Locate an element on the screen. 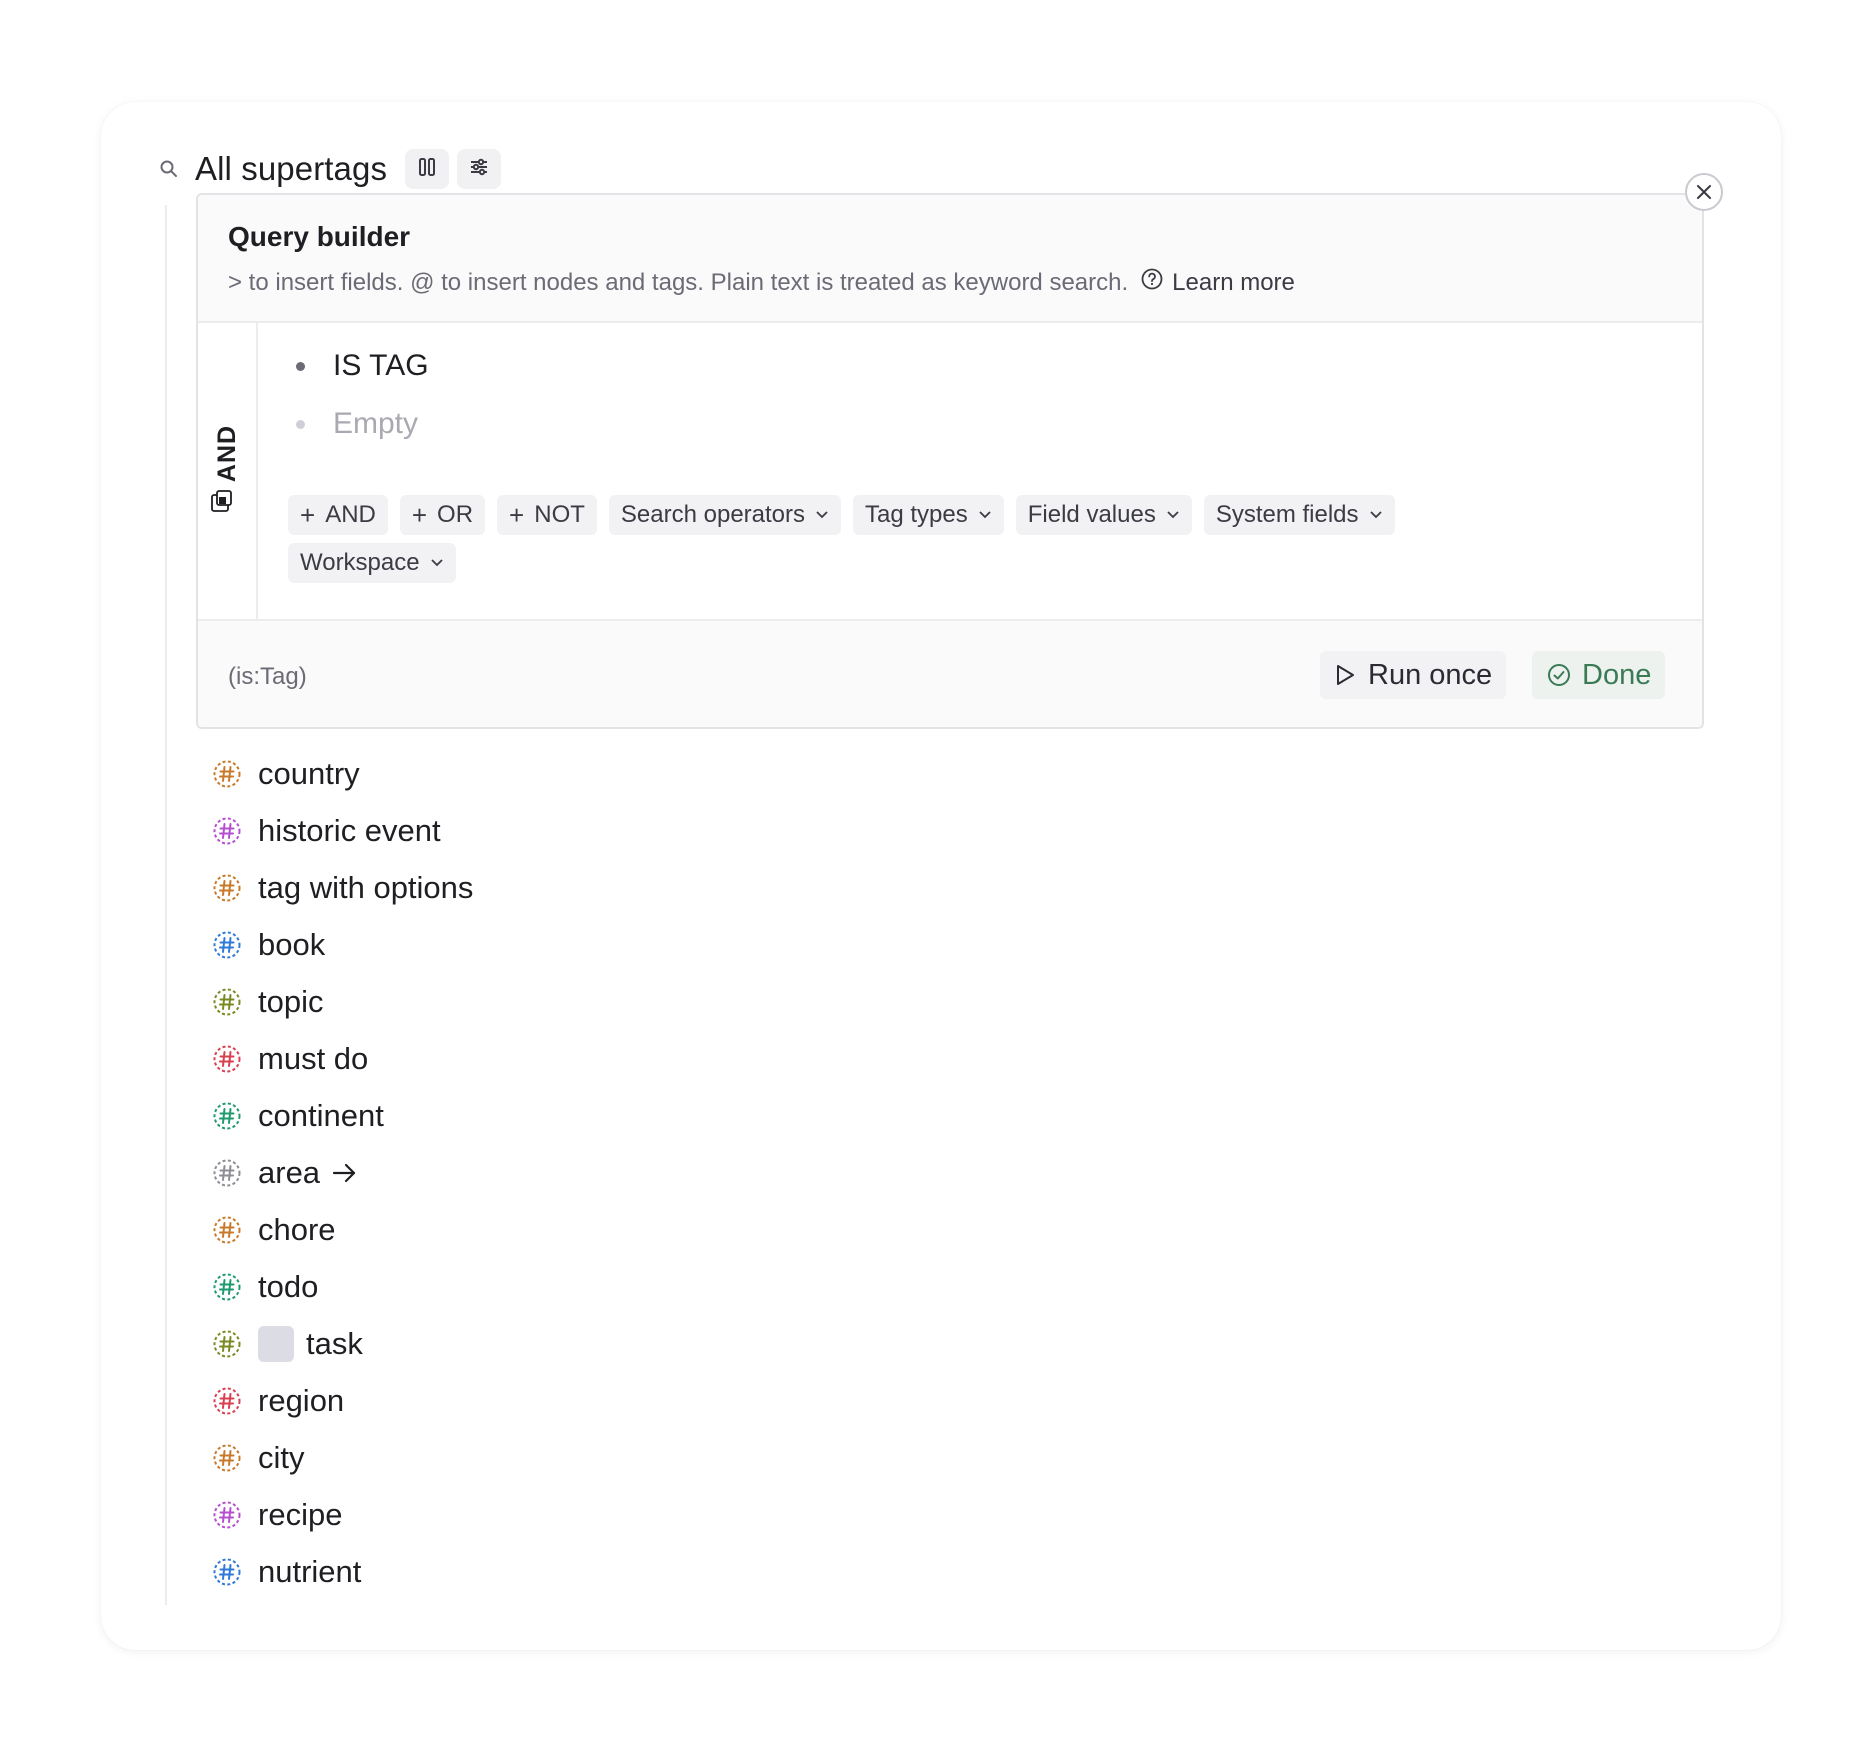  tag-list-item: todo is located at coordinates (342, 1286).